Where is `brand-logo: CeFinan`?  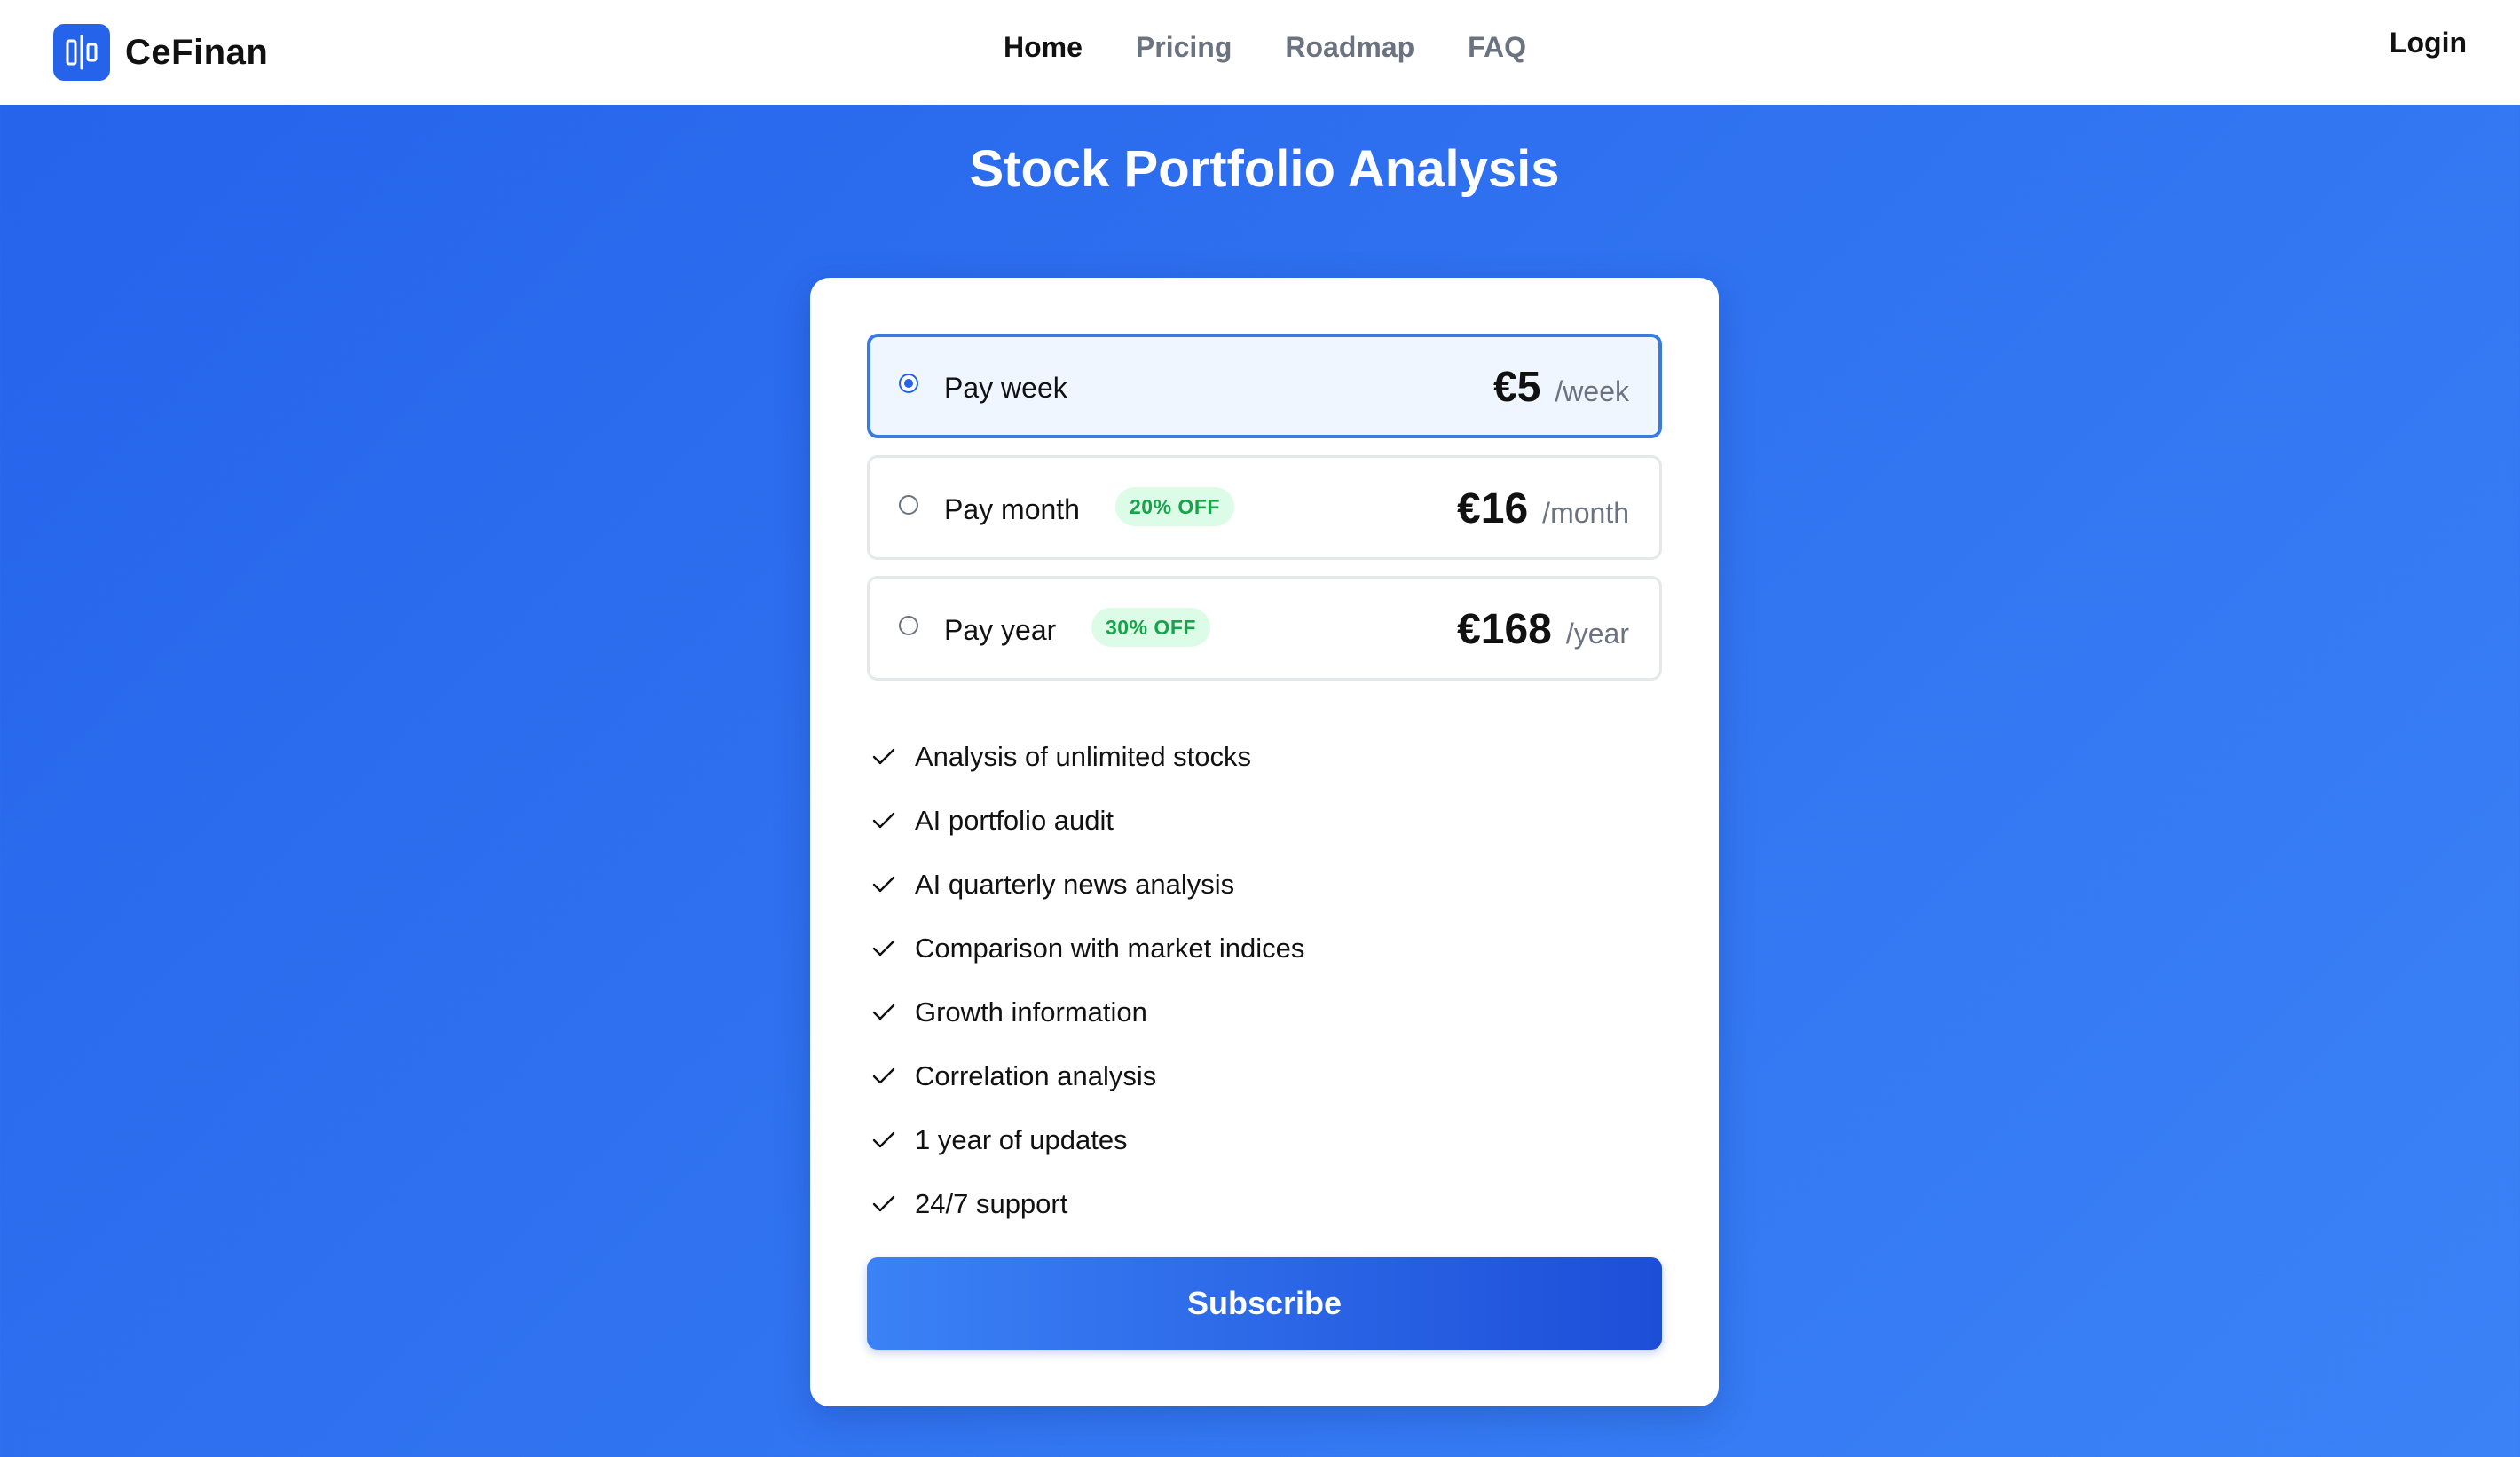 brand-logo: CeFinan is located at coordinates (160, 52).